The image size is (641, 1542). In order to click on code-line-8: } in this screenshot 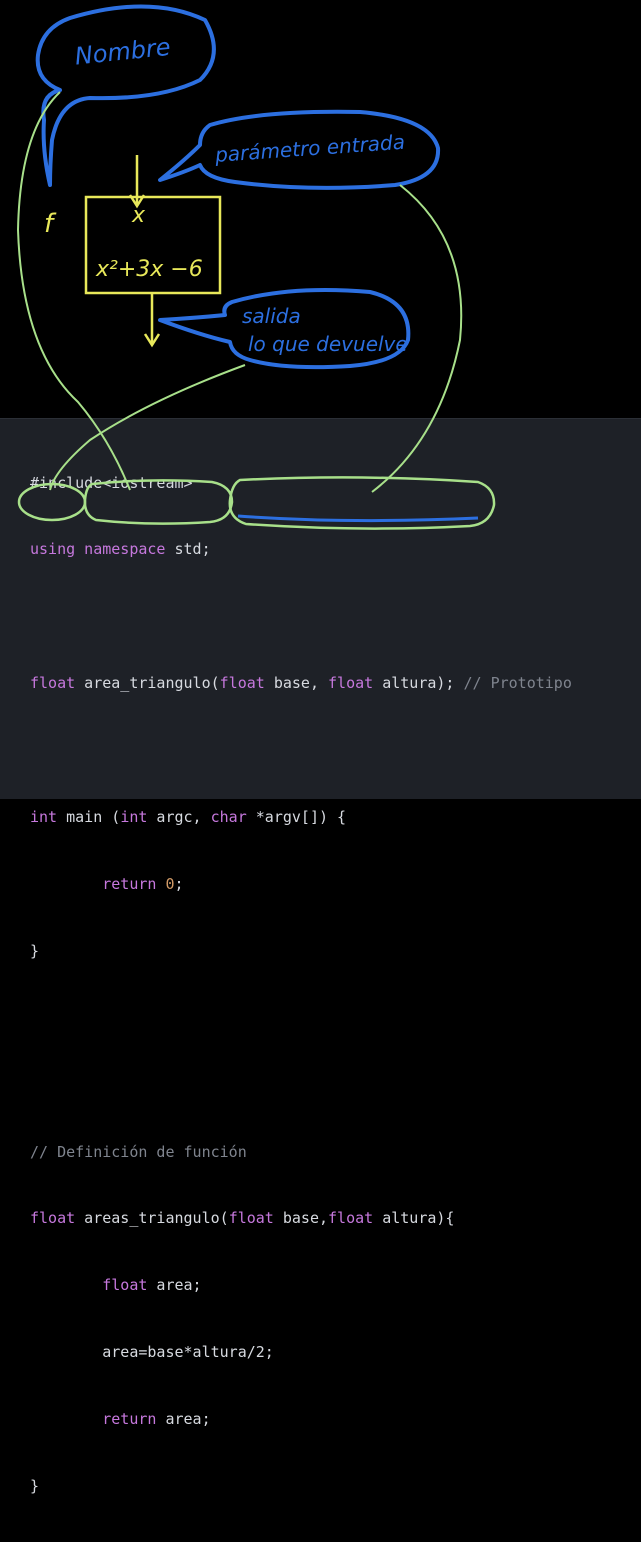, I will do `click(35, 950)`.